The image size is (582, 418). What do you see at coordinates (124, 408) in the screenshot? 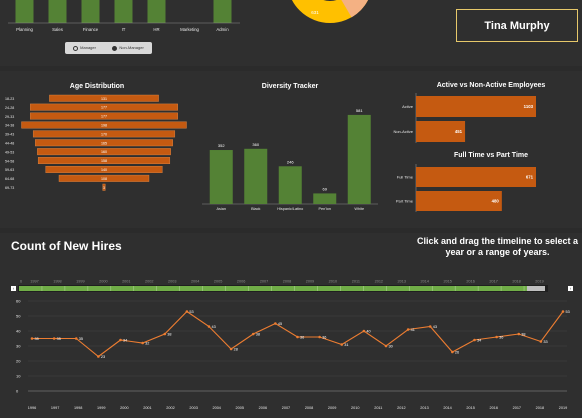
I see `x-tick-label: 2000` at bounding box center [124, 408].